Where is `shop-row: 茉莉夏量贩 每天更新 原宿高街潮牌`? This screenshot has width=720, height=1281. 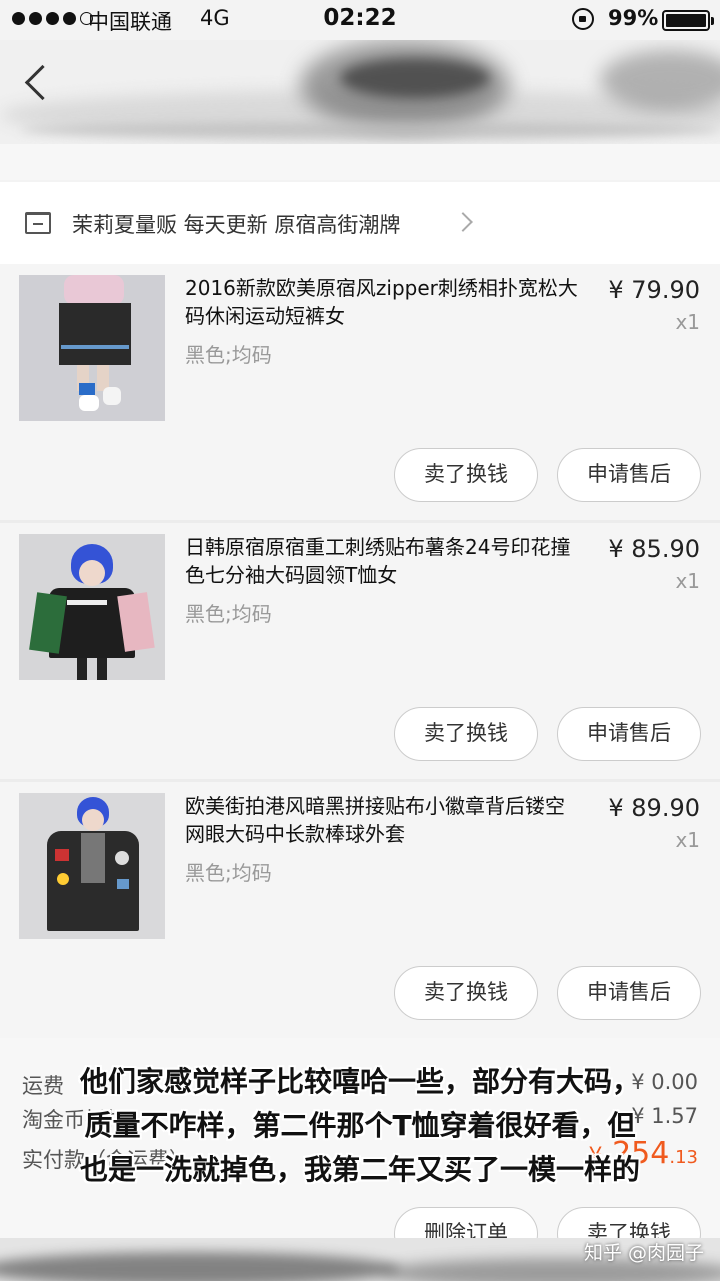 shop-row: 茉莉夏量贩 每天更新 原宿高街潮牌 is located at coordinates (360, 223).